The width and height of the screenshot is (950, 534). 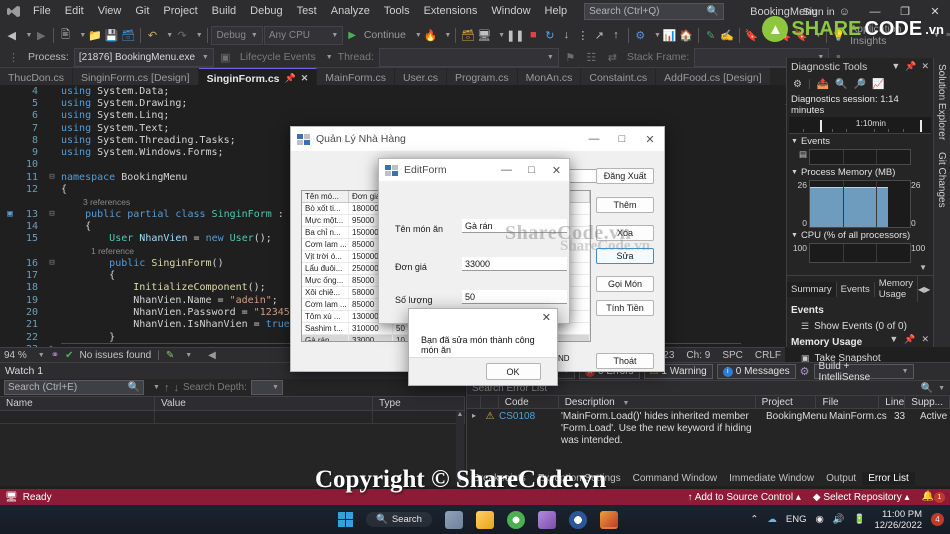 What do you see at coordinates (625, 256) in the screenshot?
I see `edit-button: Sửa` at bounding box center [625, 256].